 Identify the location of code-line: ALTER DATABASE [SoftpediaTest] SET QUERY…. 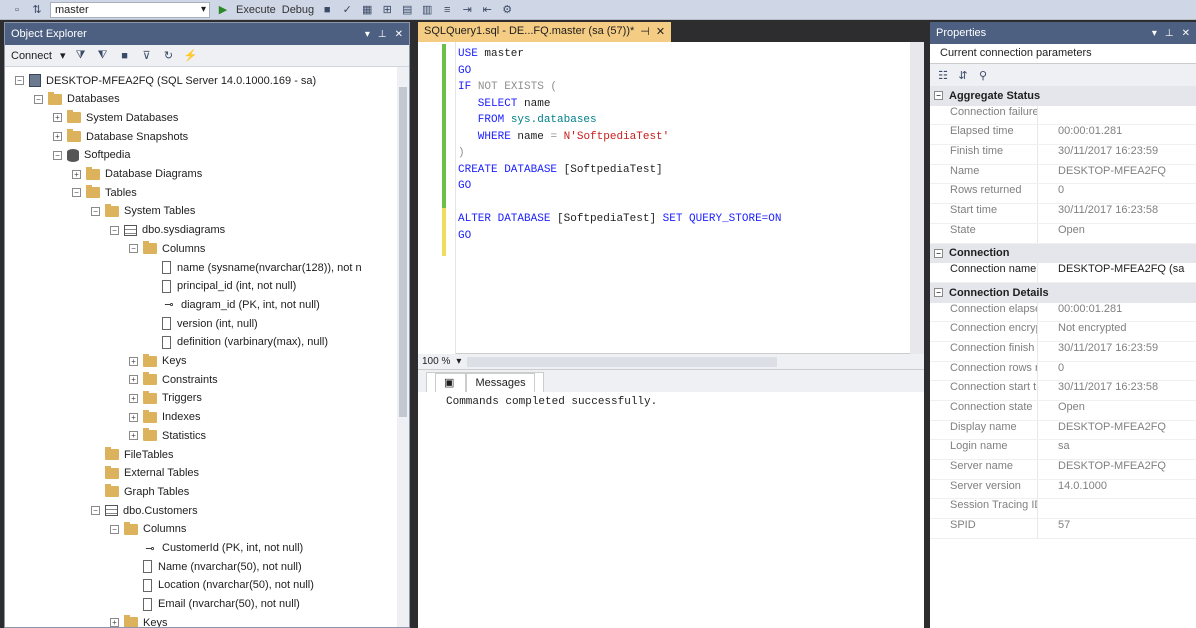
(619, 219).